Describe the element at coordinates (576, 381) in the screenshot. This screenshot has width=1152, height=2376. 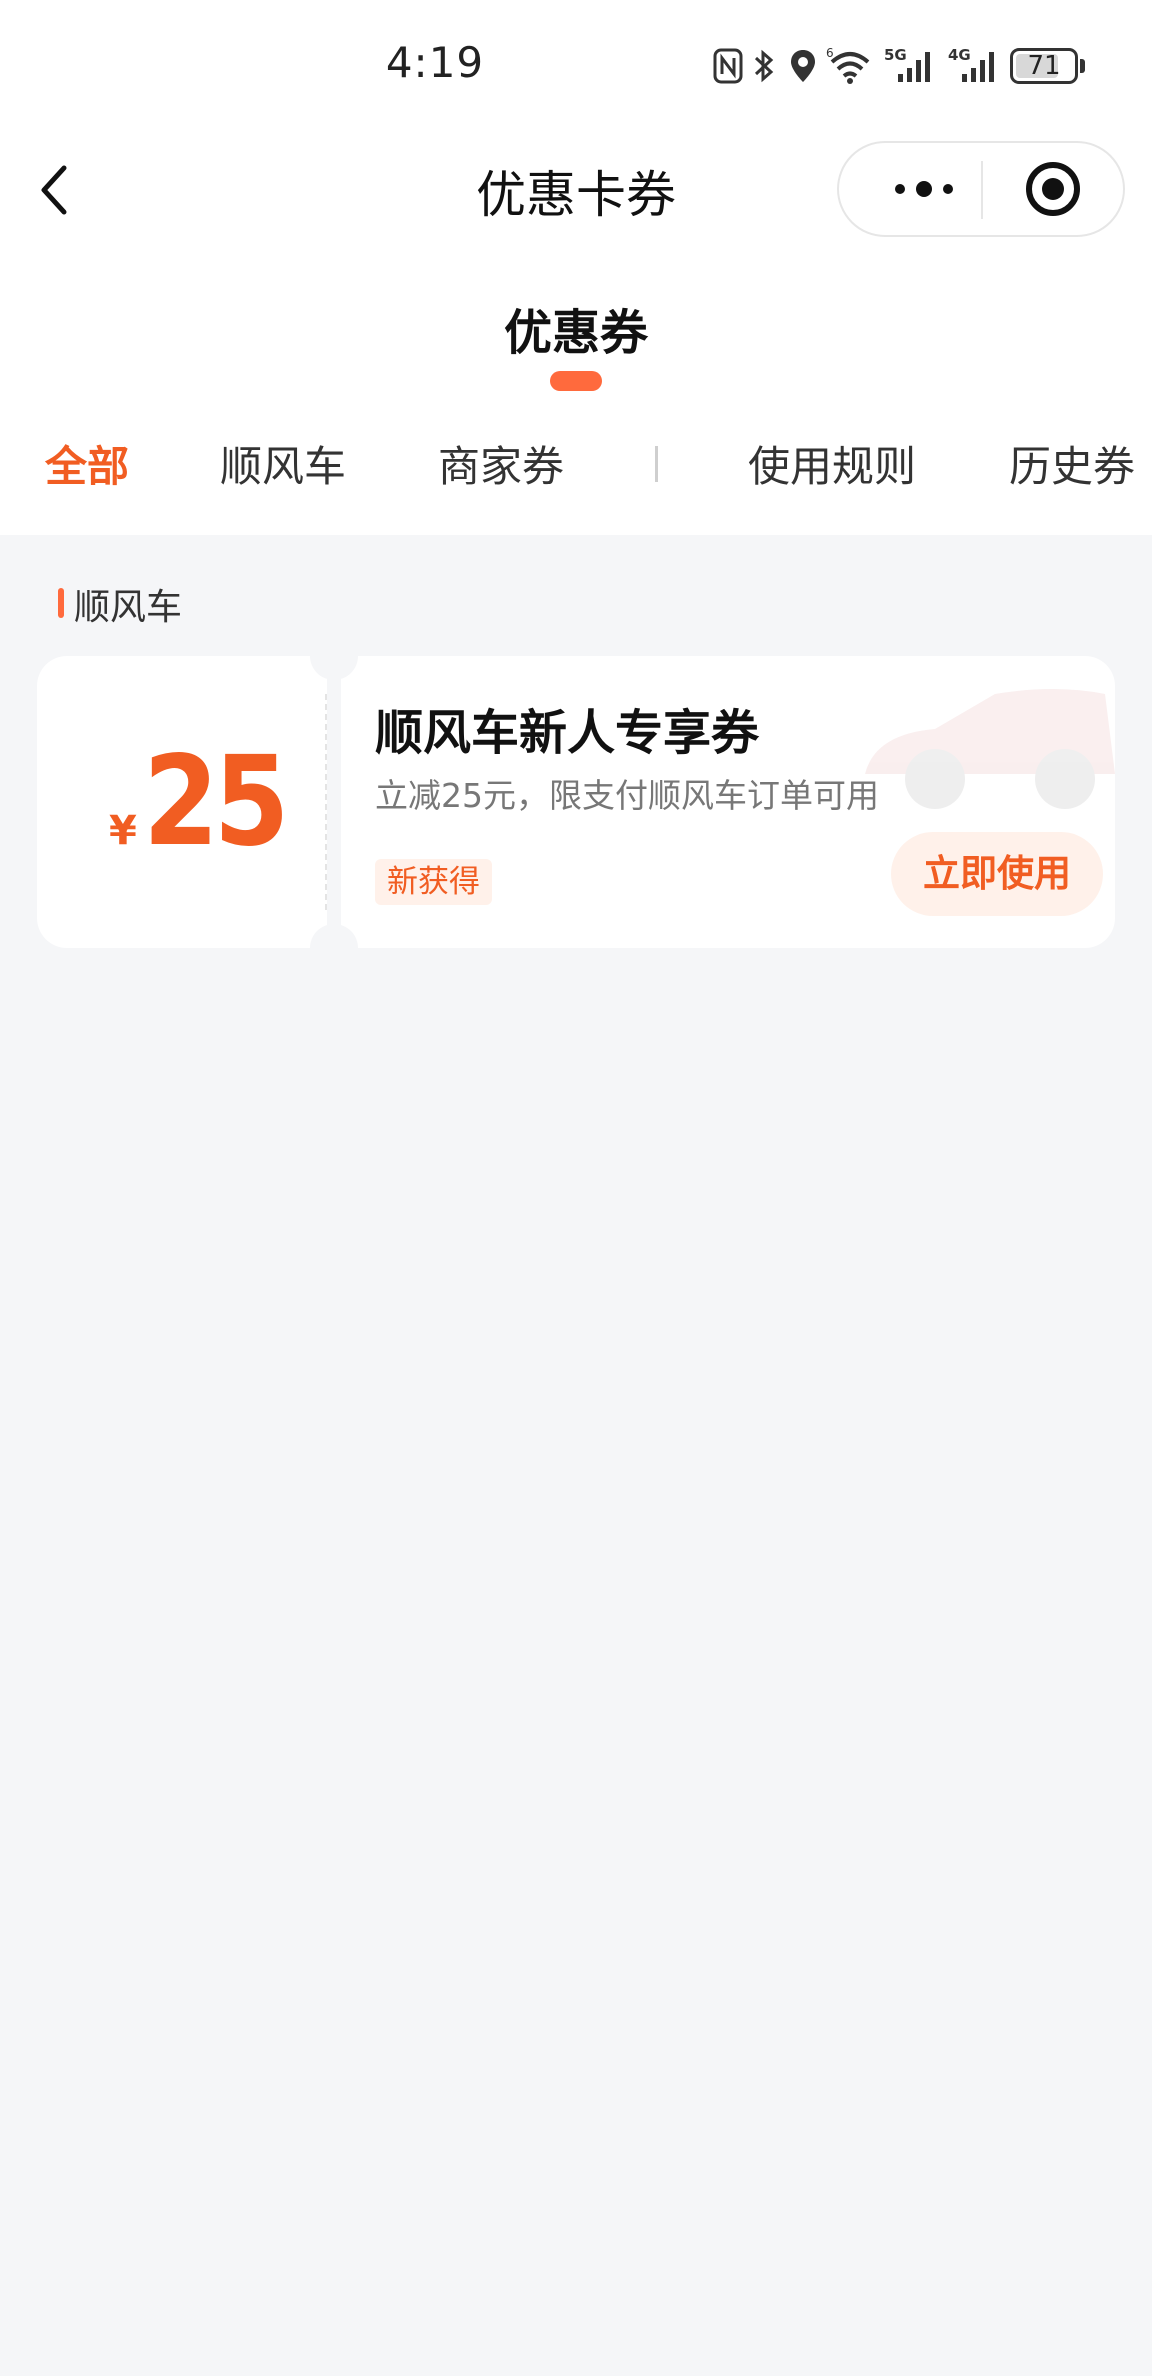
I see `tab-active-indicator` at that location.